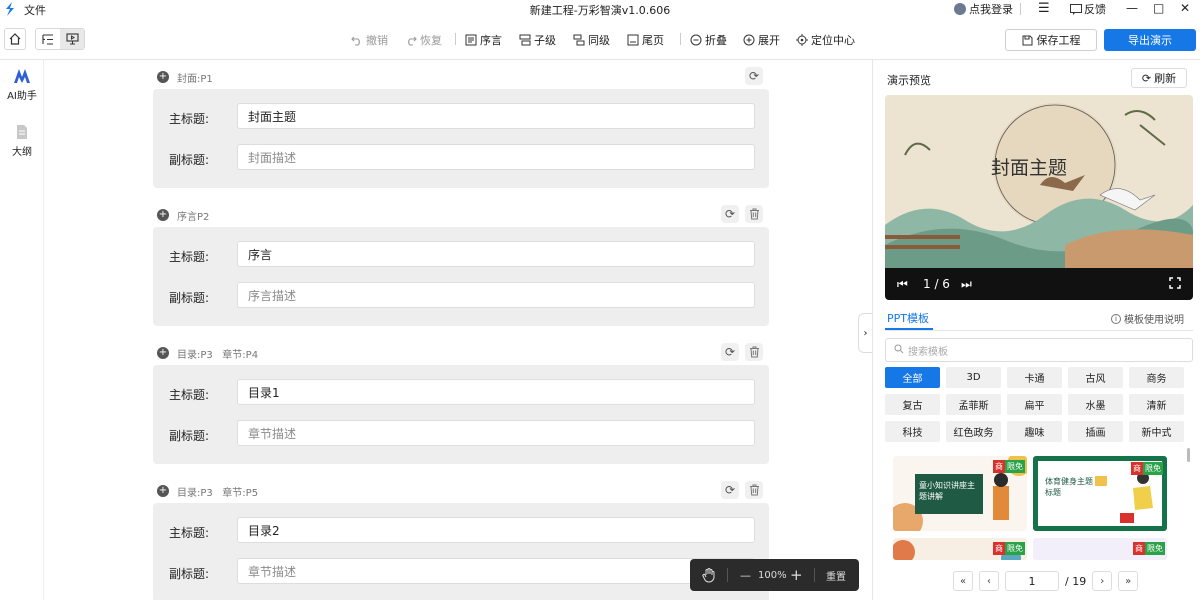  Describe the element at coordinates (1156, 404) in the screenshot. I see `category-chip: 清新` at that location.